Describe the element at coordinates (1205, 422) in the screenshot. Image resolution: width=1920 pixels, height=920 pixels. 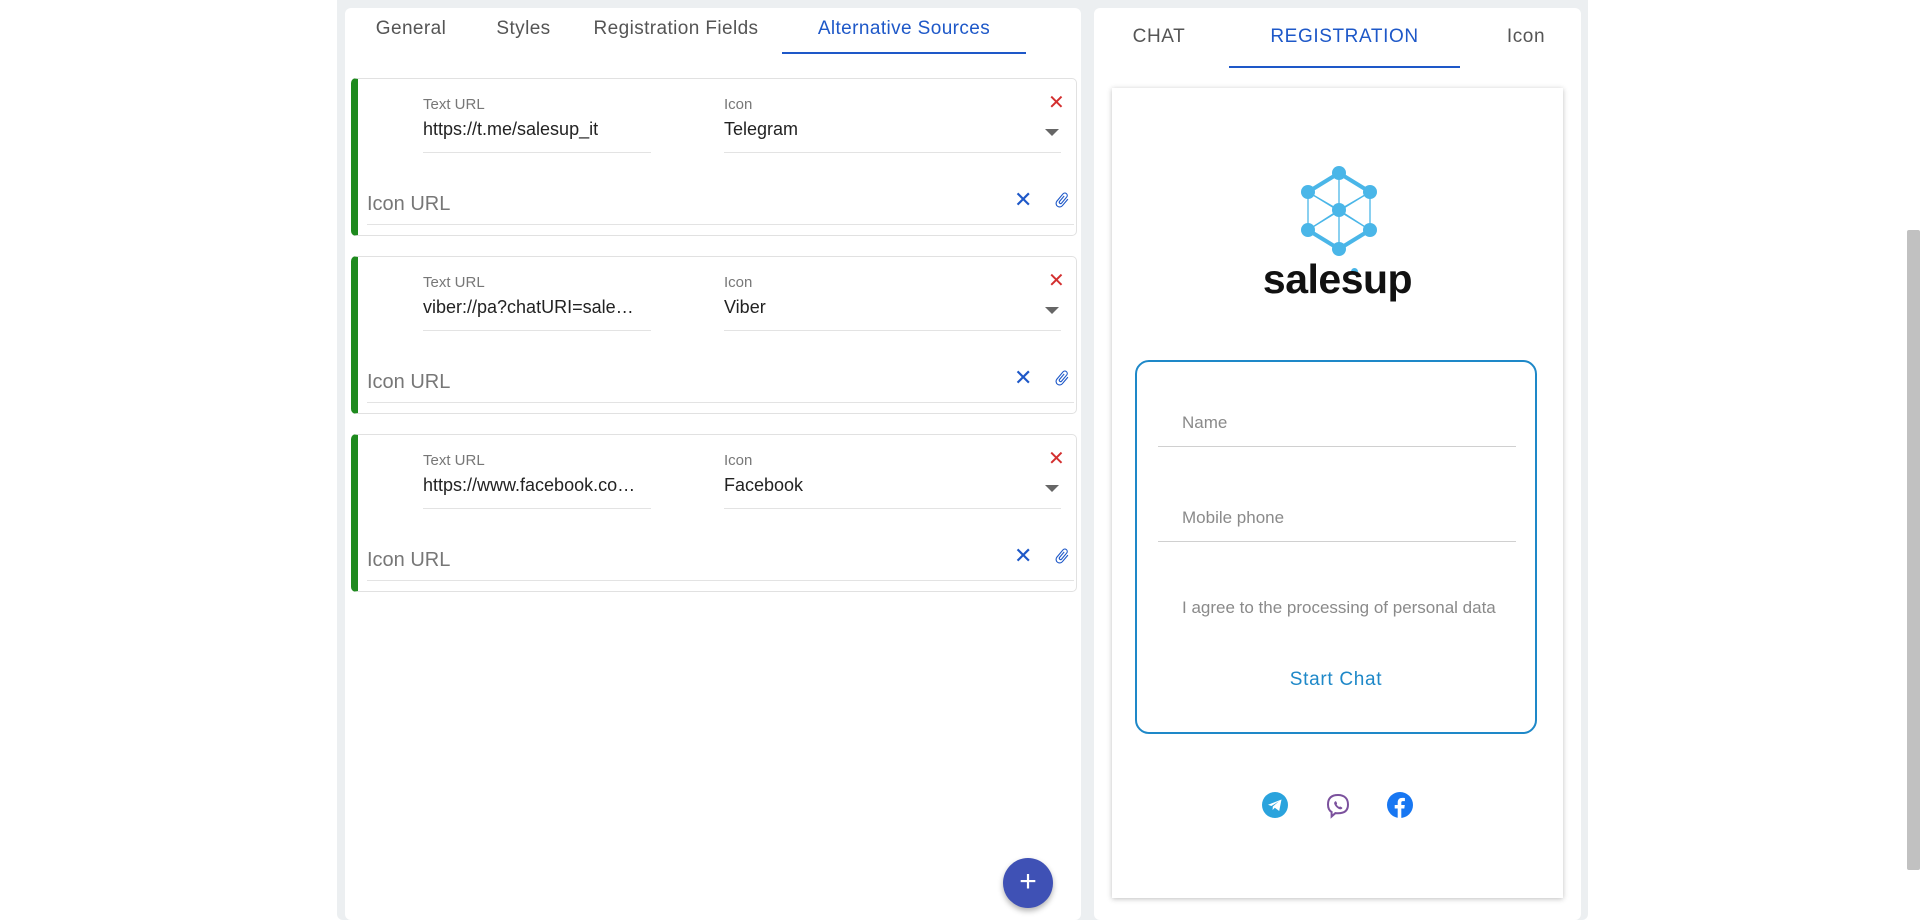
I see `name-placeholder: Name` at that location.